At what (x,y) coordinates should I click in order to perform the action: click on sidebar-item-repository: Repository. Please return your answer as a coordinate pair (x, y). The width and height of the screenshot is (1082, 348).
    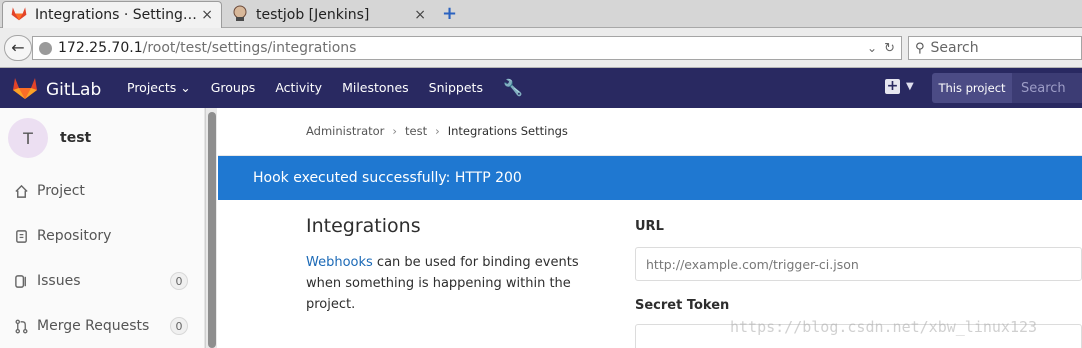
    Looking at the image, I should click on (102, 236).